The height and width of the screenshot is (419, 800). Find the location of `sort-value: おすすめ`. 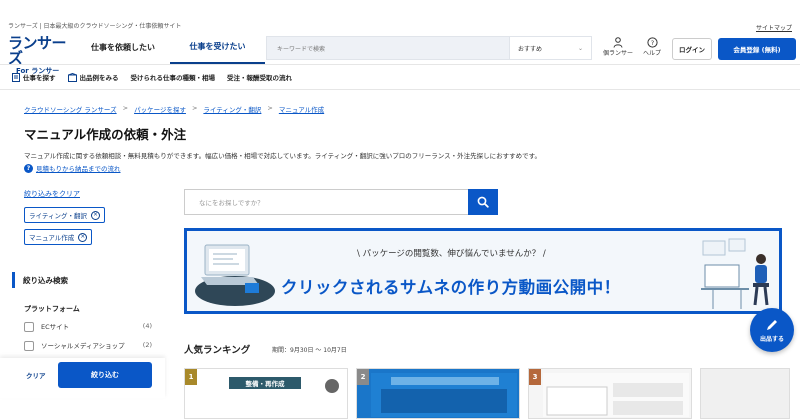

sort-value: おすすめ is located at coordinates (530, 49).